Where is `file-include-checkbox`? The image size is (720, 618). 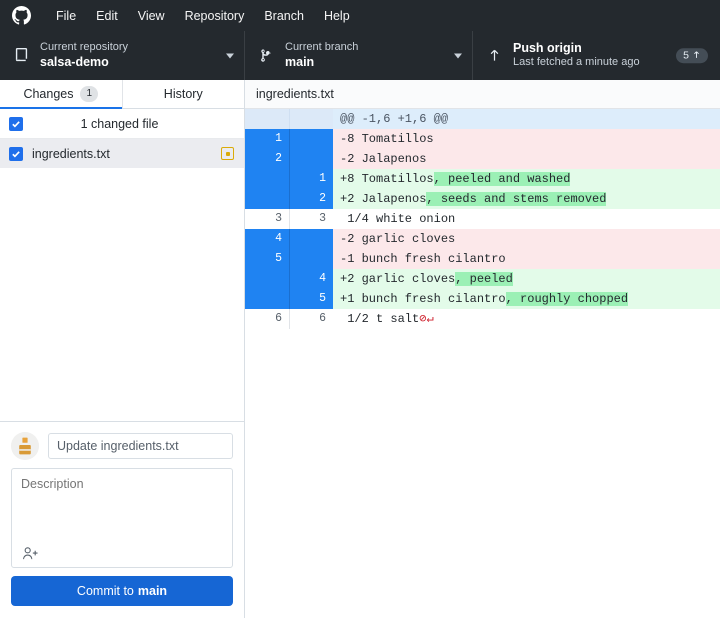
file-include-checkbox is located at coordinates (16, 153).